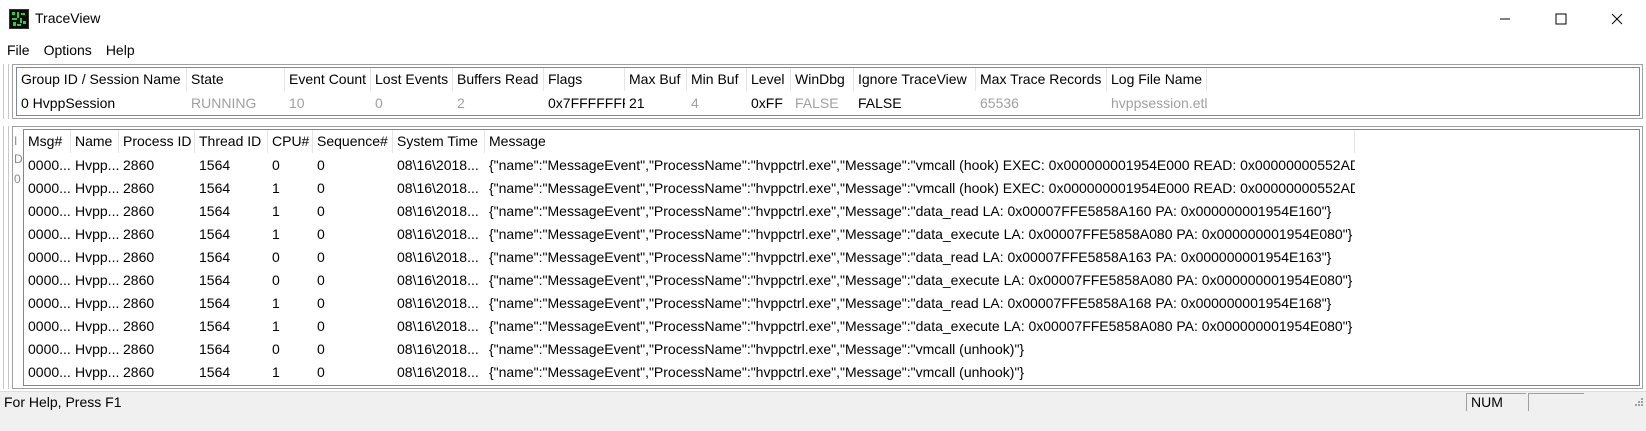 This screenshot has width=1646, height=431. Describe the element at coordinates (584, 79) in the screenshot. I see `session-column-header: Flags` at that location.